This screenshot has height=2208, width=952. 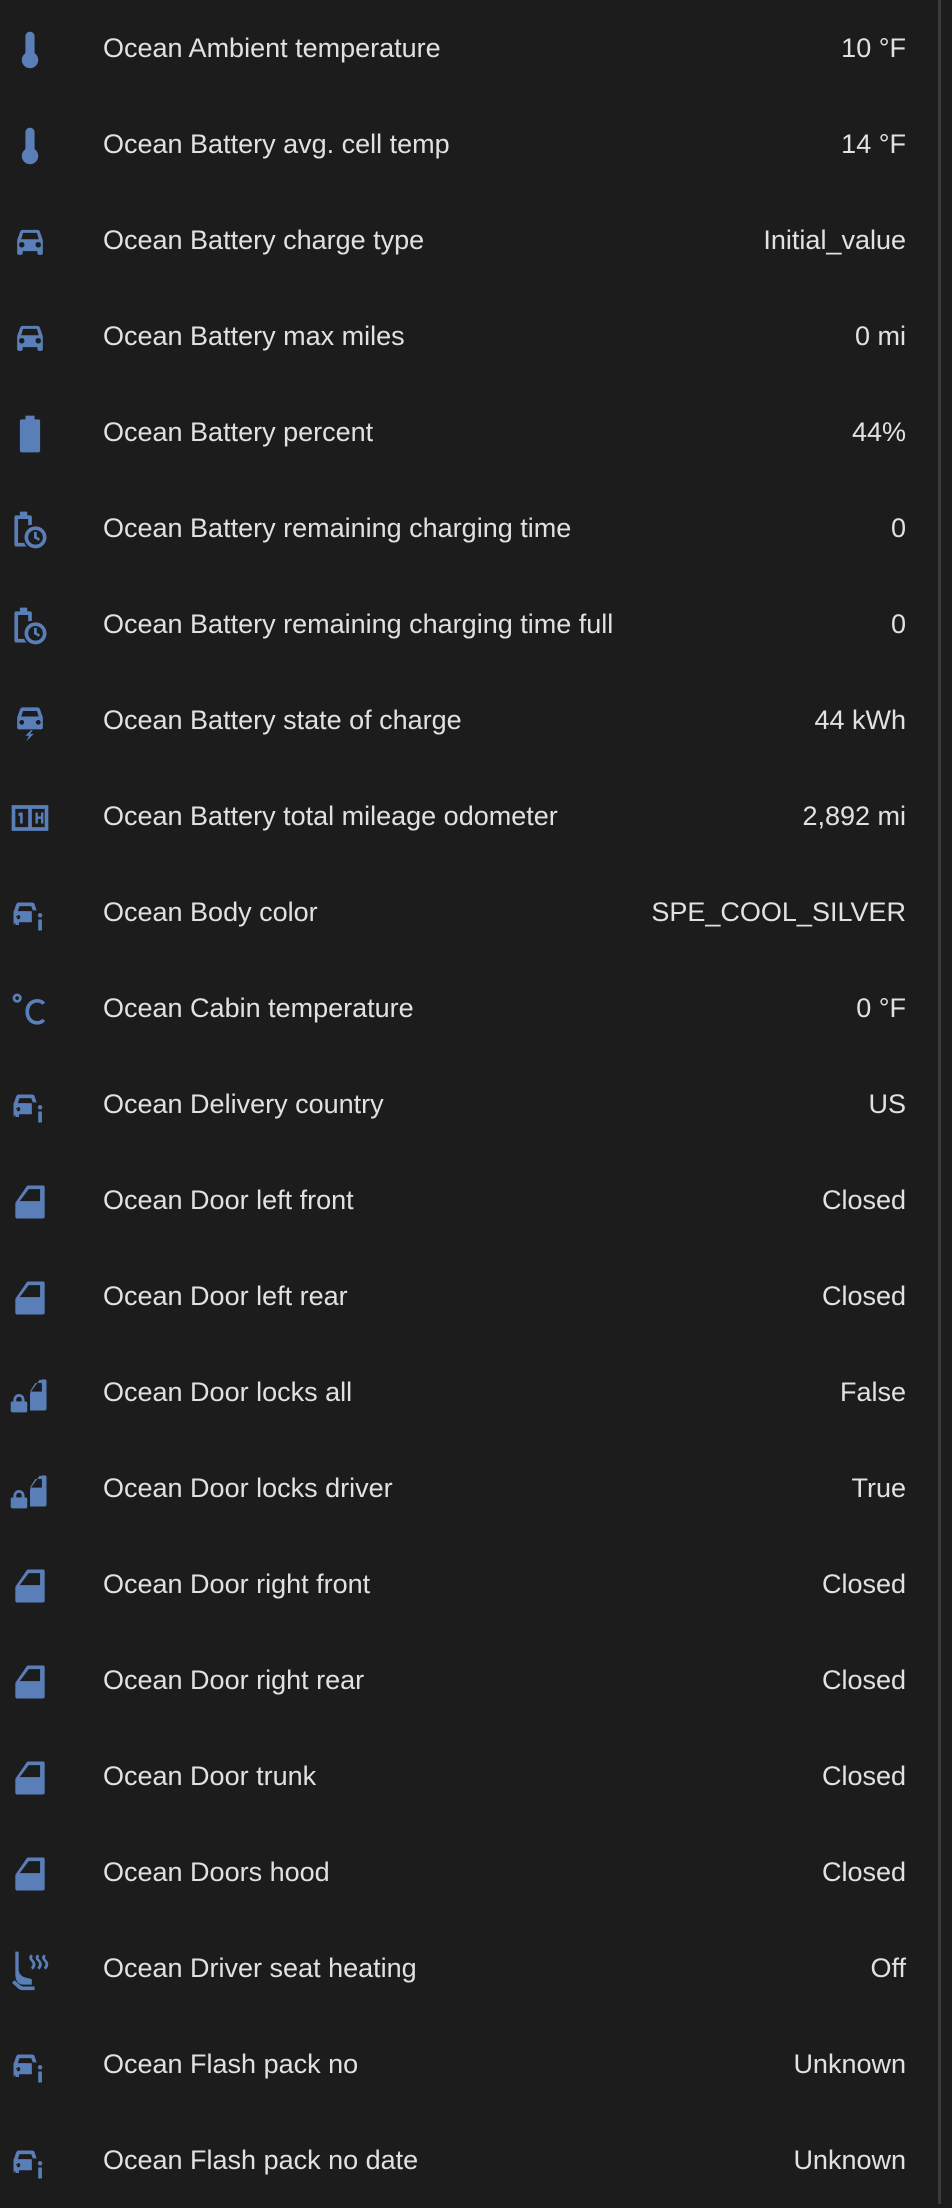 What do you see at coordinates (469, 1008) in the screenshot?
I see `entity-row: Ocean Cabin temperature 0 °F` at bounding box center [469, 1008].